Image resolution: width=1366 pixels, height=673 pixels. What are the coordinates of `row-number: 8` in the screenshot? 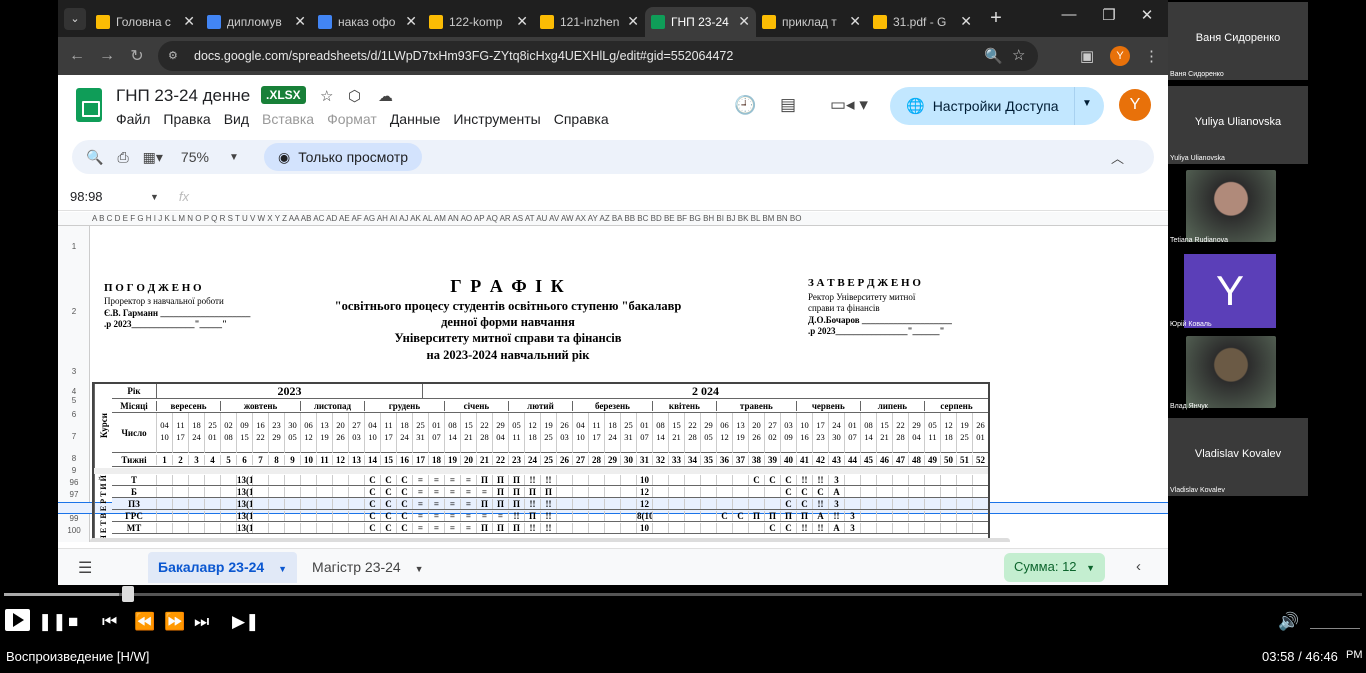 It's located at (74, 458).